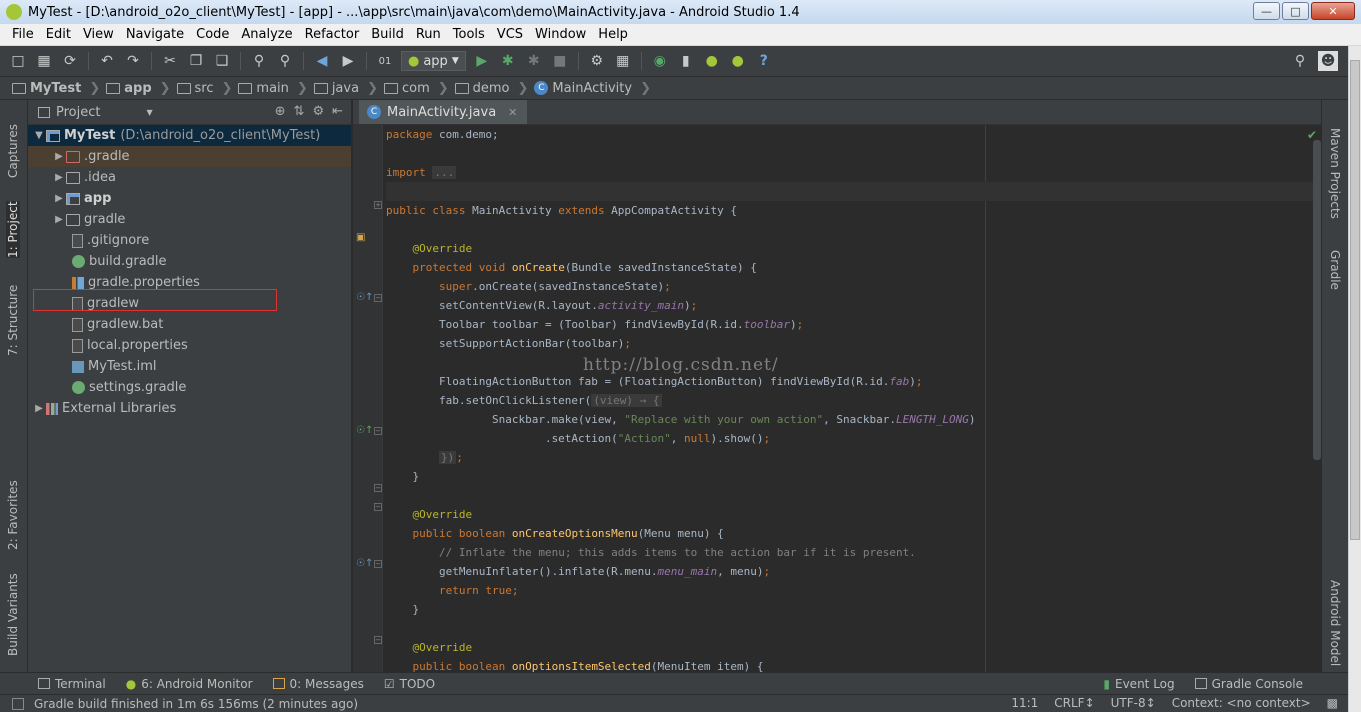  I want to click on sdk-android-icon: ●, so click(738, 61).